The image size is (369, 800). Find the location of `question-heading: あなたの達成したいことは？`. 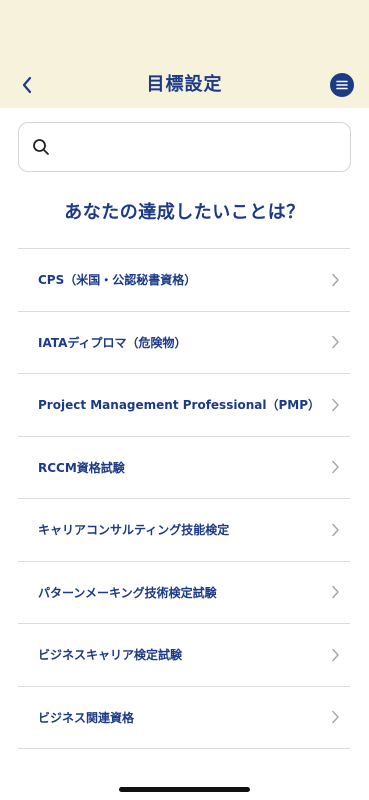

question-heading: あなたの達成したいことは？ is located at coordinates (184, 212).